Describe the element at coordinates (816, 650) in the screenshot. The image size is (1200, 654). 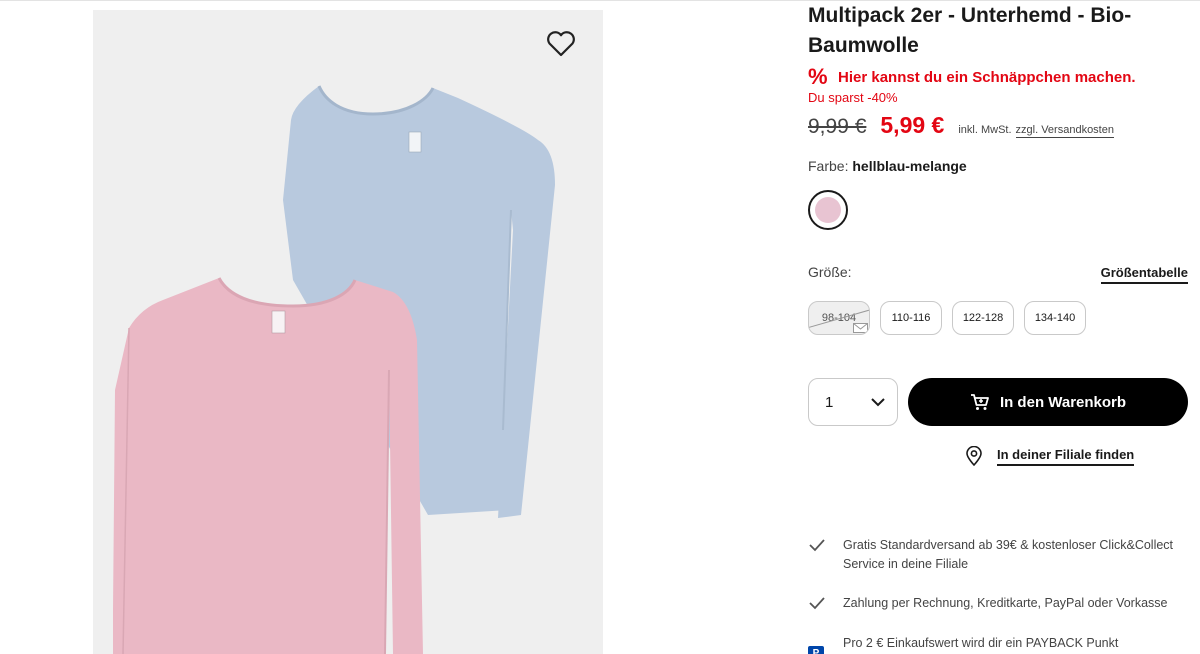
I see `payback-icon: P` at that location.